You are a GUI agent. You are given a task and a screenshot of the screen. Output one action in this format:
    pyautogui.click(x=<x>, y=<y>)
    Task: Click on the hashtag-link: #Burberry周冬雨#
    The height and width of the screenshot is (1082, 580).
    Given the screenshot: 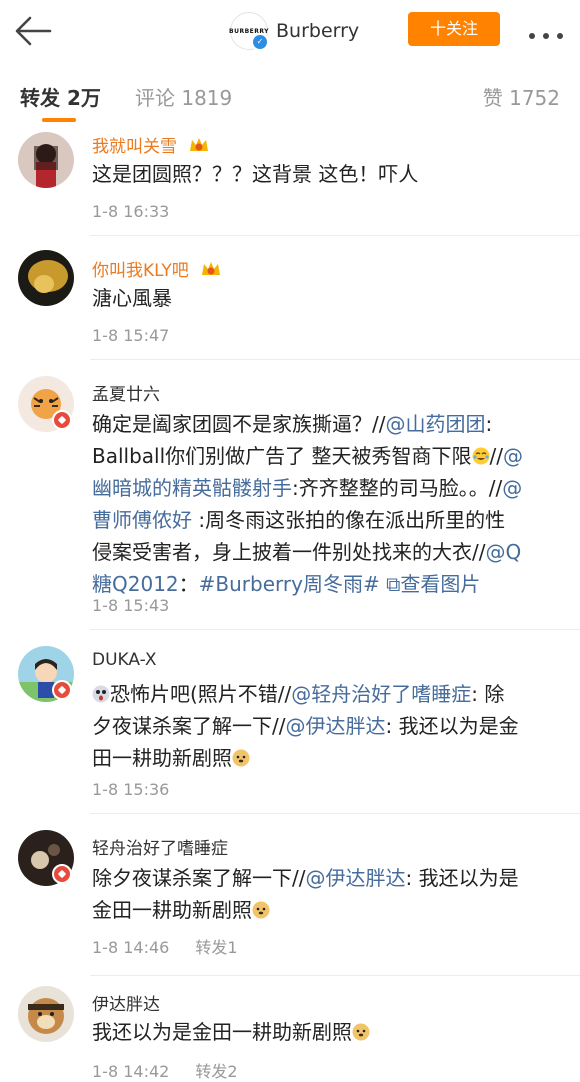 What is the action you would take?
    pyautogui.click(x=289, y=584)
    